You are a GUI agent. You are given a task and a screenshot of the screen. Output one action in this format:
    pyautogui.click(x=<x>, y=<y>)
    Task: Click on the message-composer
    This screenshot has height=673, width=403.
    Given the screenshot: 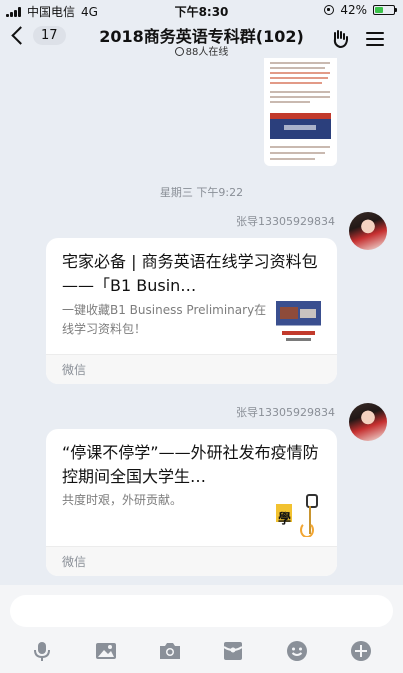 What is the action you would take?
    pyautogui.click(x=201, y=629)
    